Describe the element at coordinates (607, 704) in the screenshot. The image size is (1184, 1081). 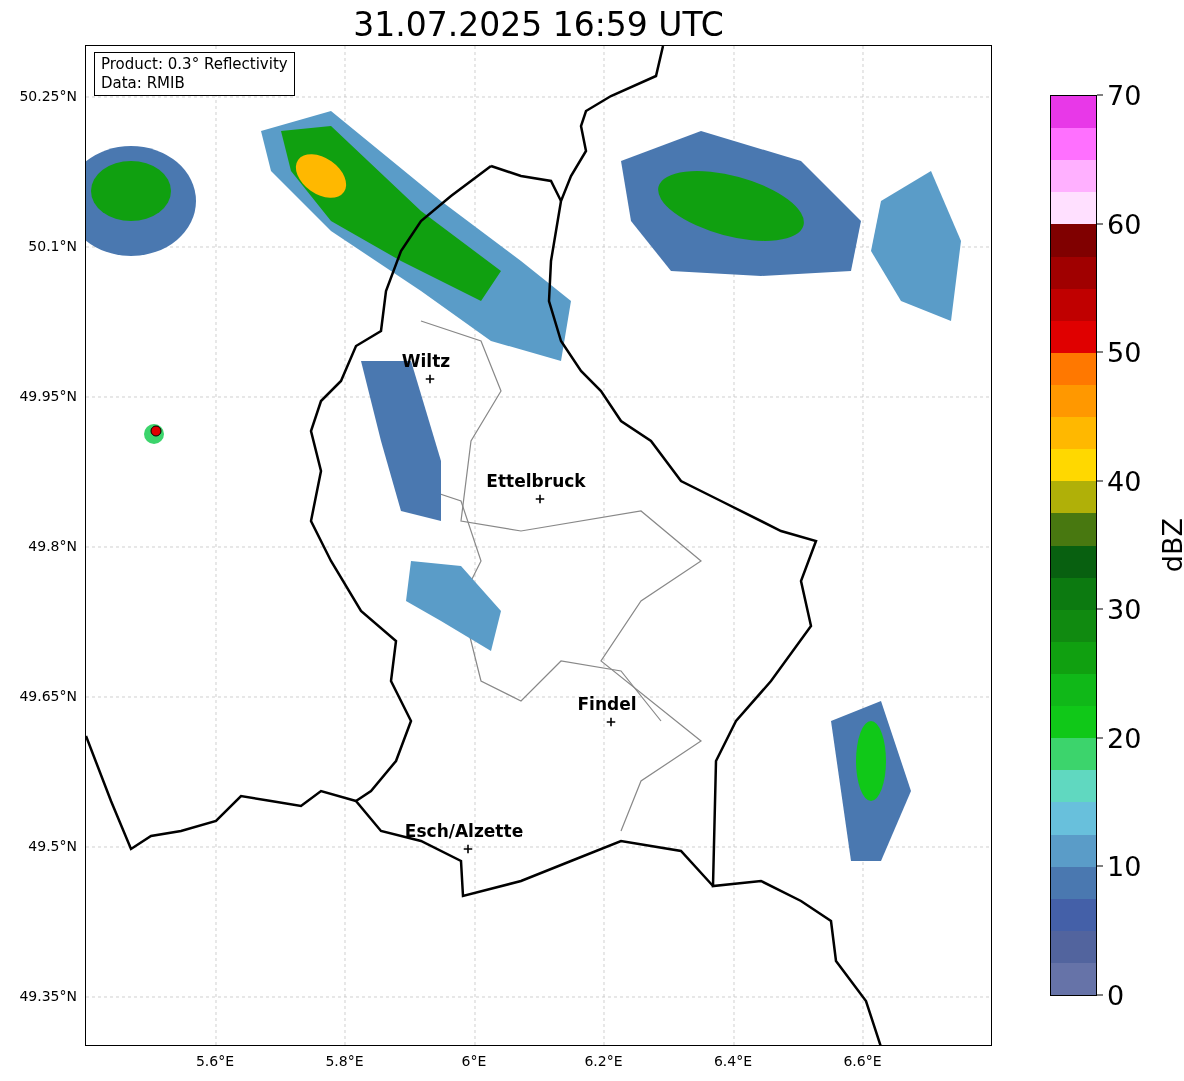
I see `city-label: Findel` at that location.